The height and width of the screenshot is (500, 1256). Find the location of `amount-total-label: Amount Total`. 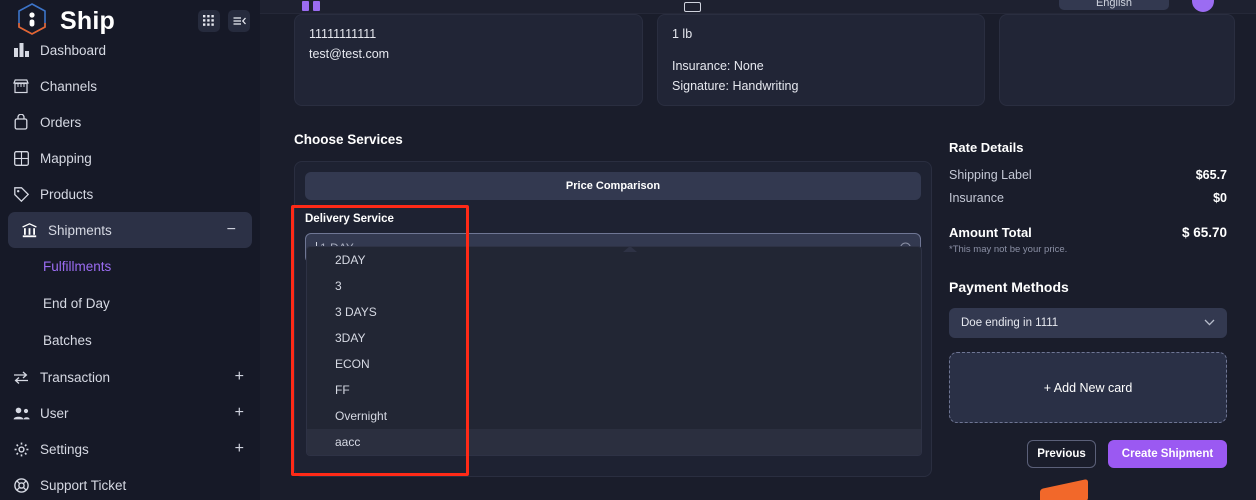

amount-total-label: Amount Total is located at coordinates (990, 232).